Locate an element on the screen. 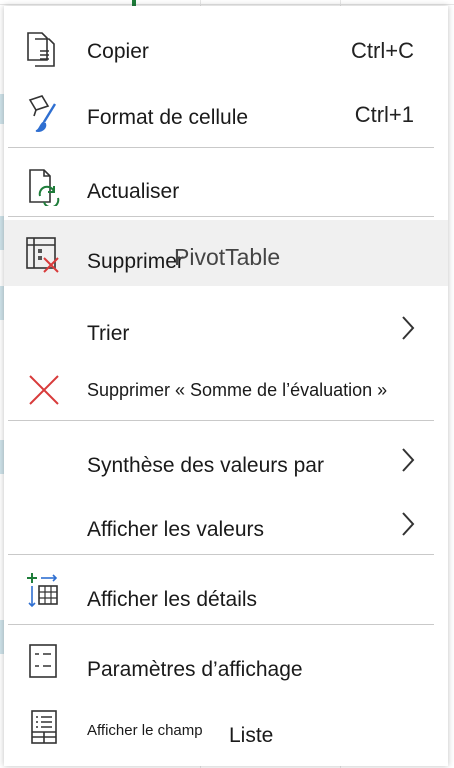 Image resolution: width=454 pixels, height=768 pixels. menu-item-label: Actualiser is located at coordinates (133, 191).